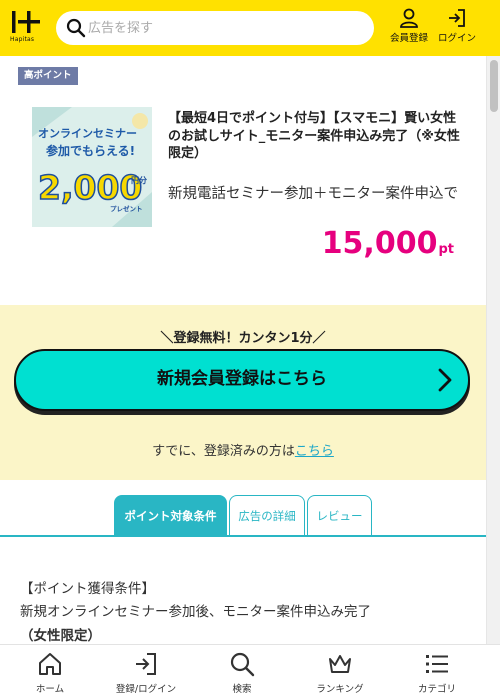 Image resolution: width=500 pixels, height=700 pixels. Describe the element at coordinates (446, 249) in the screenshot. I see `points-unit: pt` at that location.